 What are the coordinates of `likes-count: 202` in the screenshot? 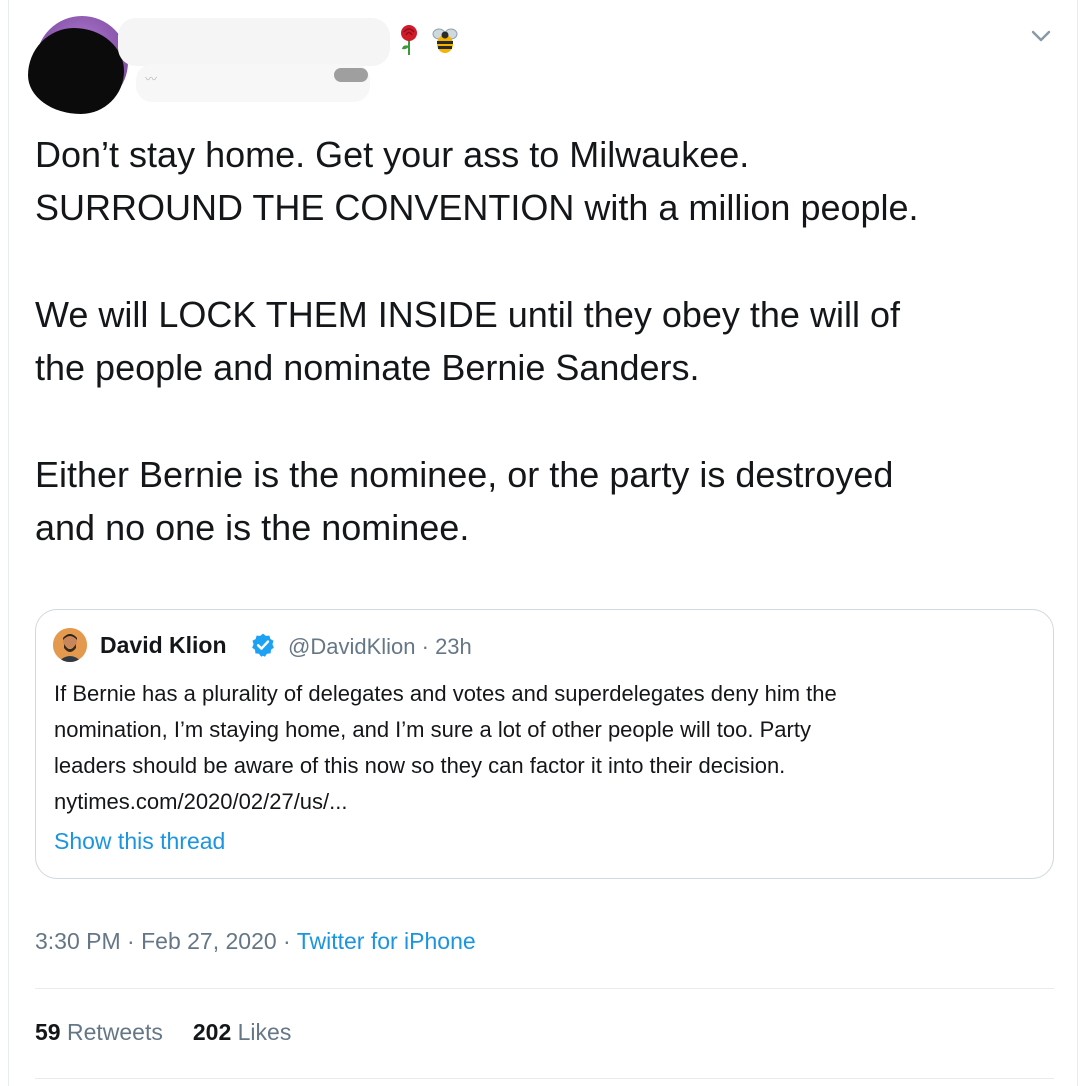 It's located at (212, 1032).